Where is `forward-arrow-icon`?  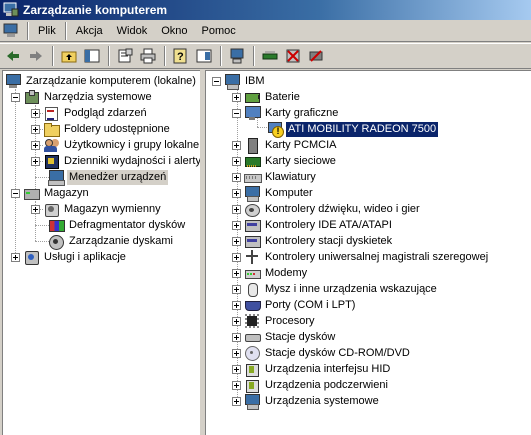 forward-arrow-icon is located at coordinates (36, 56).